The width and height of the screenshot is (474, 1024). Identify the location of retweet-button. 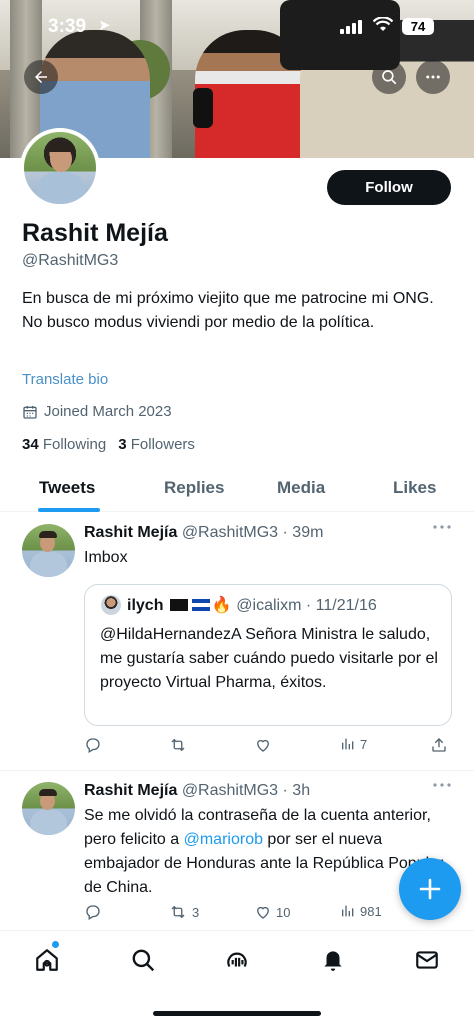
(178, 745).